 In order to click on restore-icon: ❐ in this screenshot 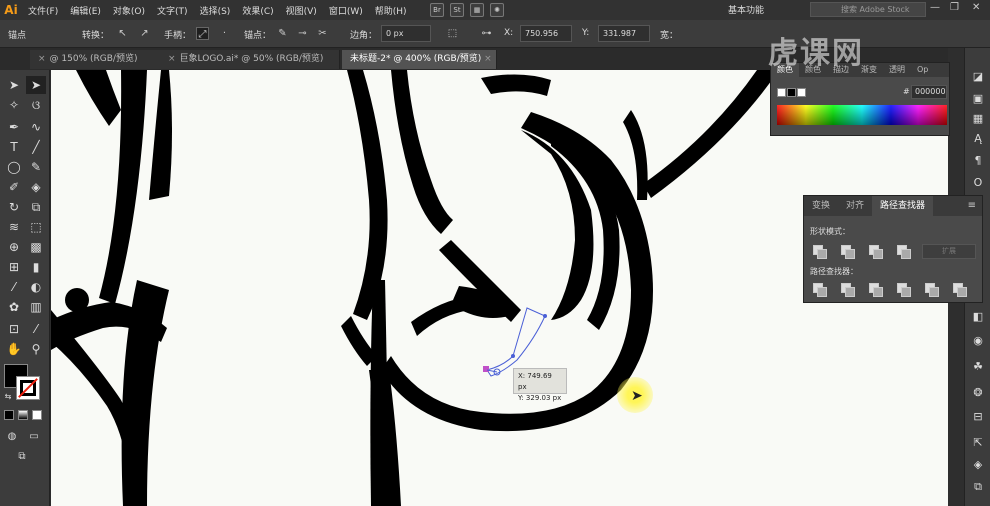, I will do `click(954, 7)`.